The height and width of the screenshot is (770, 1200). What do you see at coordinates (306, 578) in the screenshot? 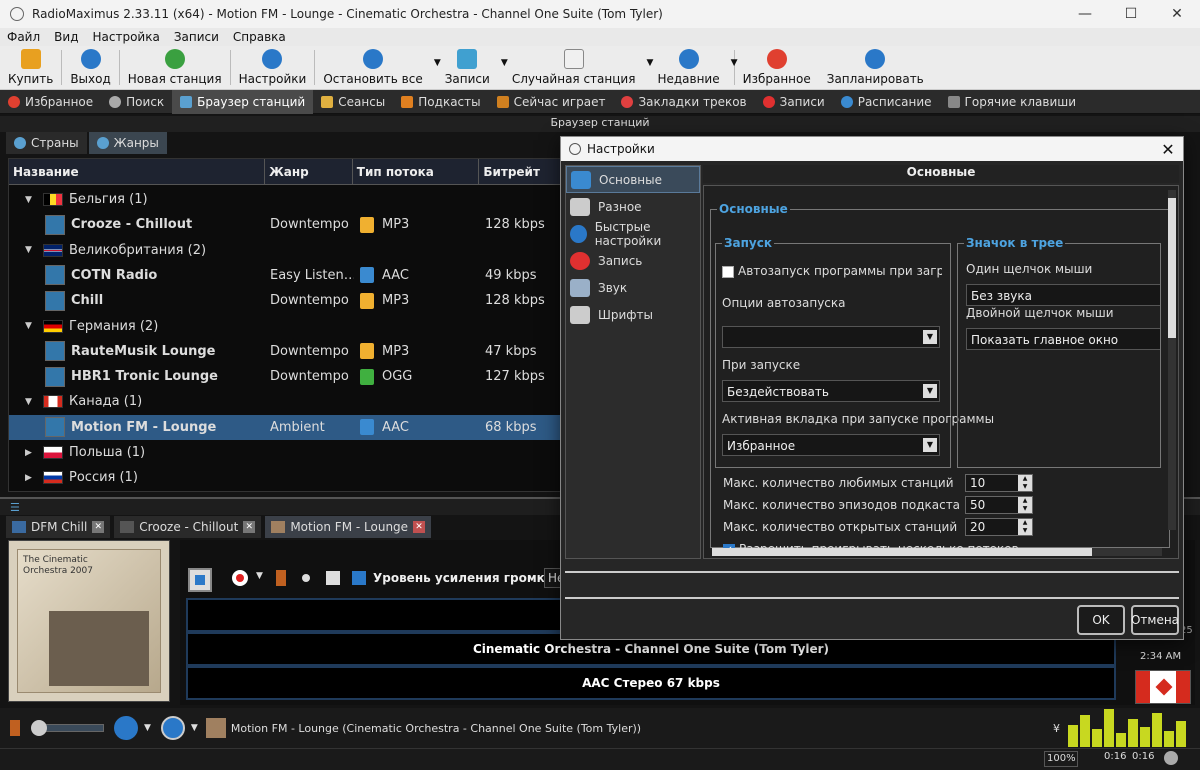
I see `dot-icon` at bounding box center [306, 578].